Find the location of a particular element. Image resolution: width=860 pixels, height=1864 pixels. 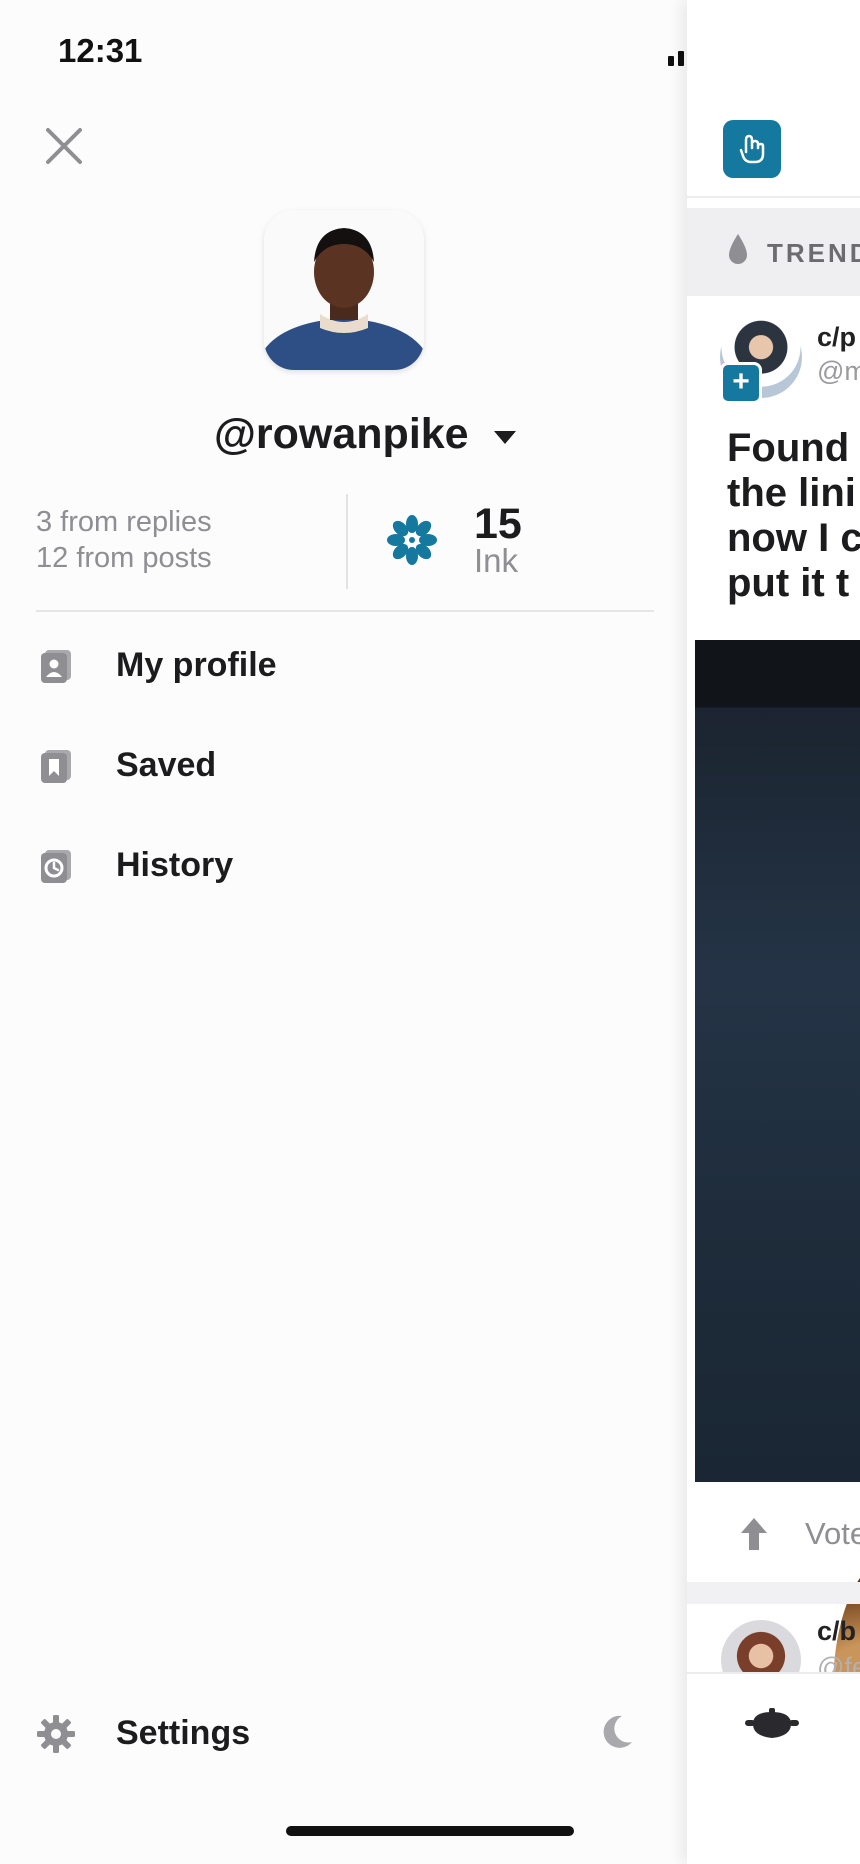

trending-label: TREND is located at coordinates (813, 253).